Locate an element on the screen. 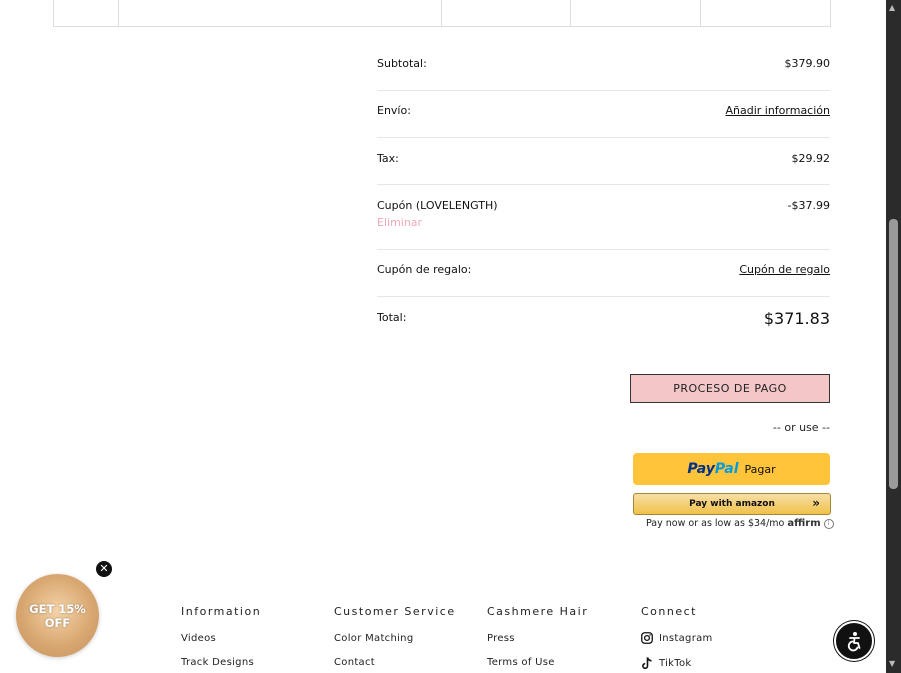 The height and width of the screenshot is (673, 901). close-icon: ✕ is located at coordinates (104, 569).